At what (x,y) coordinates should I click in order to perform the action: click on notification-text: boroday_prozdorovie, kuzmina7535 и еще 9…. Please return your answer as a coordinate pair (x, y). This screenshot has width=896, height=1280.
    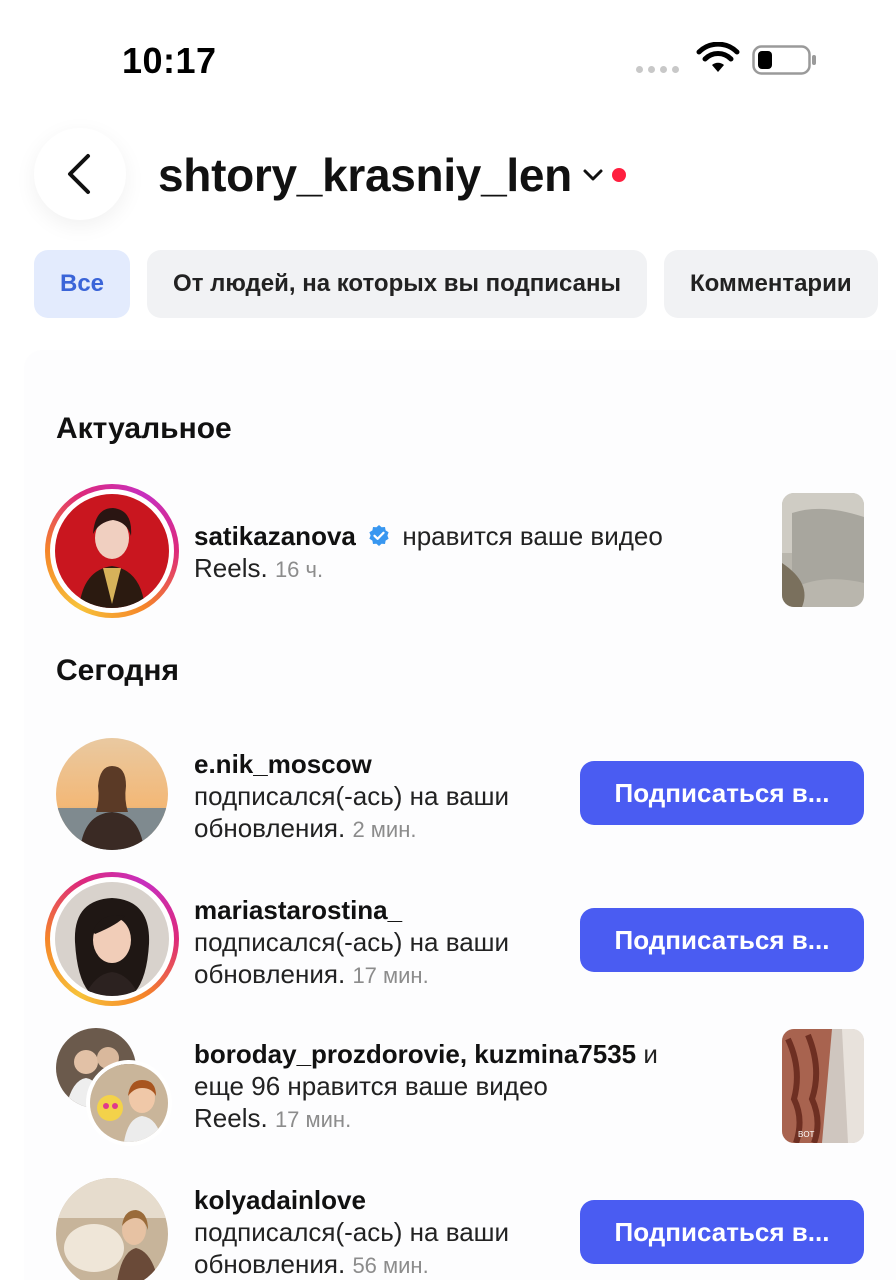
    Looking at the image, I should click on (426, 1086).